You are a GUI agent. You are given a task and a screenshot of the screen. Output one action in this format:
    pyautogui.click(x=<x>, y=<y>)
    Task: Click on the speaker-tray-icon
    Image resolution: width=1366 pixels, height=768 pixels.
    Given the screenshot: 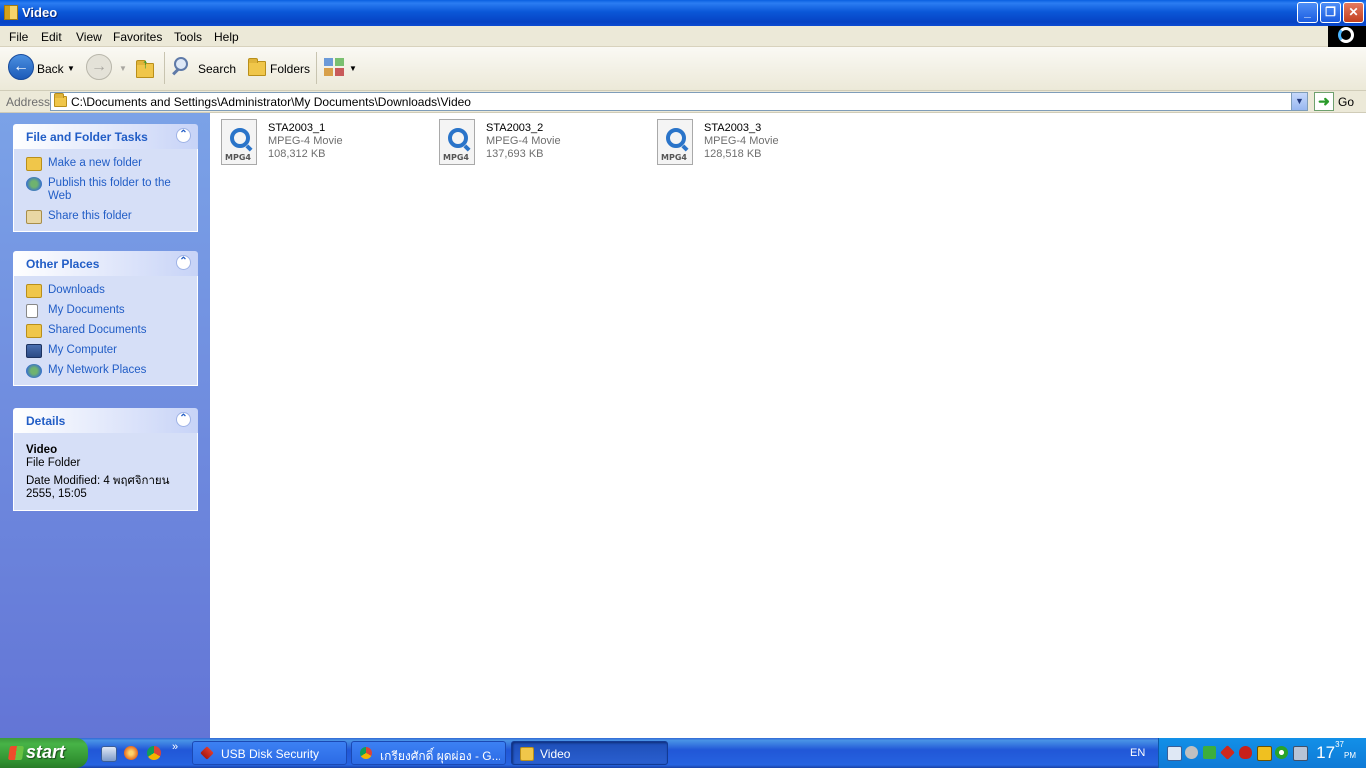 What is the action you would take?
    pyautogui.click(x=1191, y=752)
    